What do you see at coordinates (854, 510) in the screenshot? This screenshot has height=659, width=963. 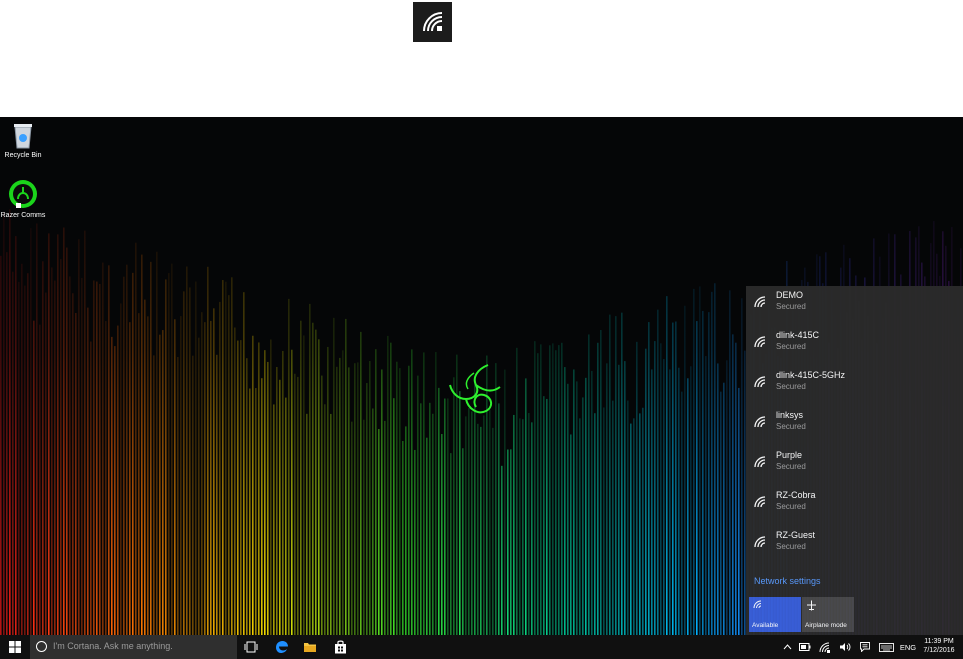 I see `network-item-rz-cobra: RZ-Cobra Secured` at bounding box center [854, 510].